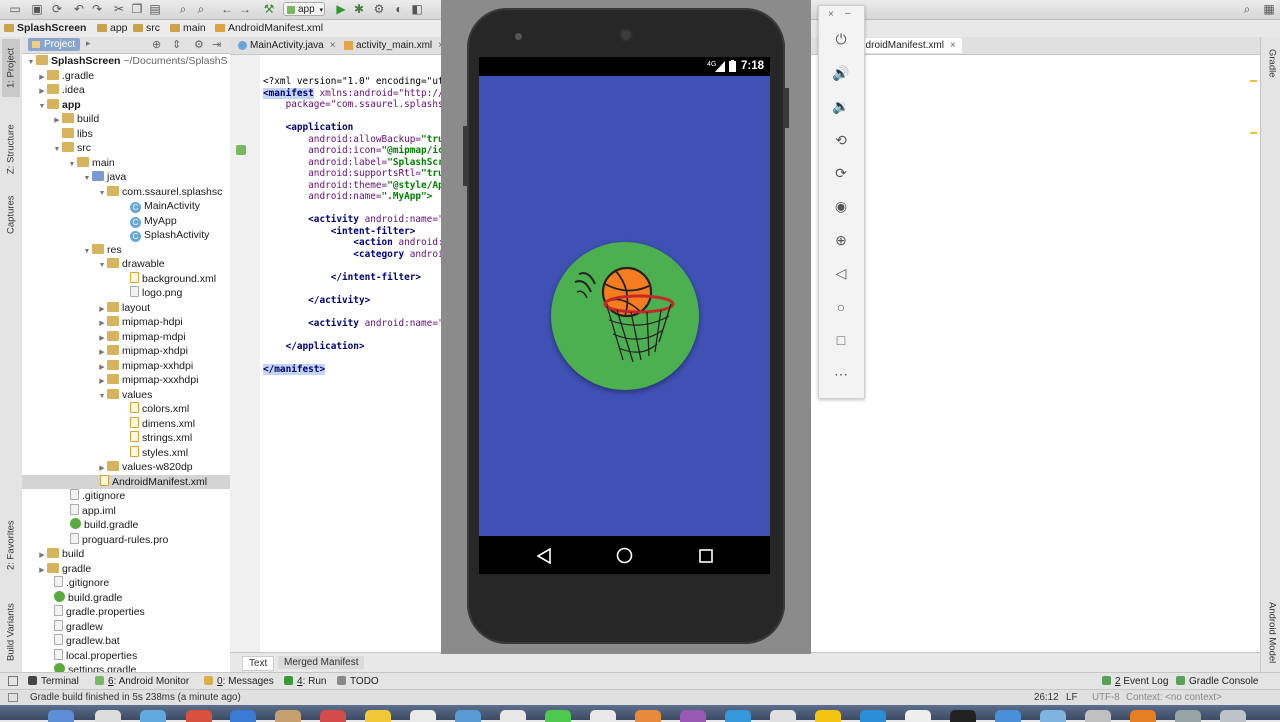 The image size is (1280, 722). Describe the element at coordinates (341, 9) in the screenshot. I see `run-icon: ▶` at that location.